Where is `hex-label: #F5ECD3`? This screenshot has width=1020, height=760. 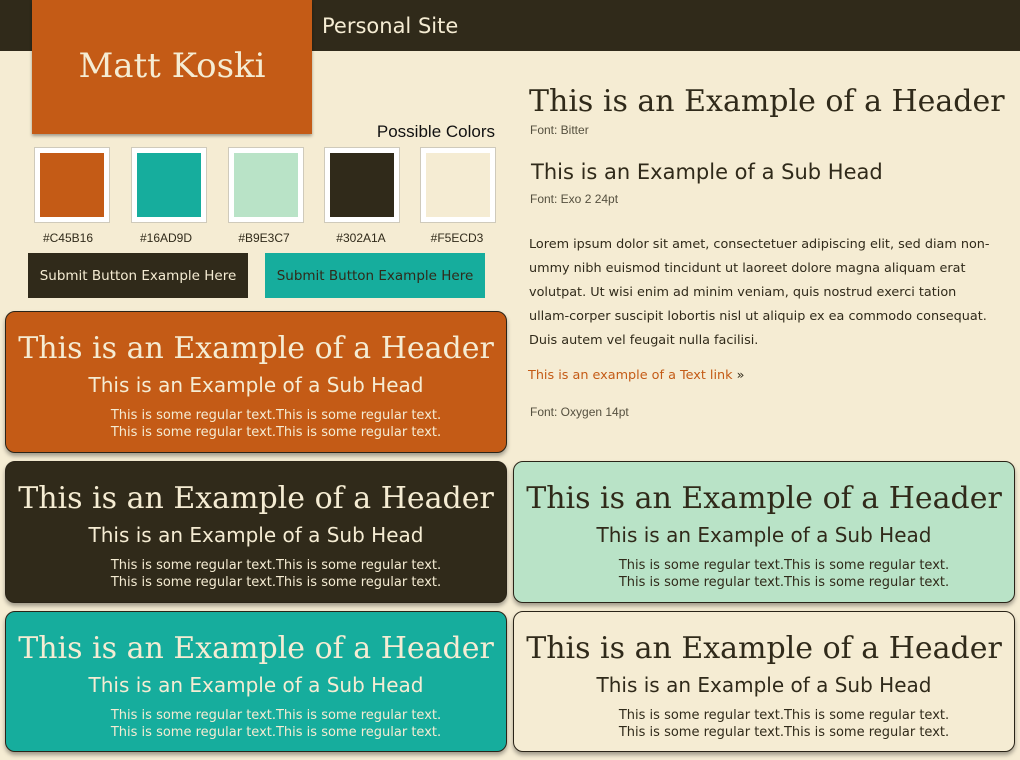 hex-label: #F5ECD3 is located at coordinates (457, 238).